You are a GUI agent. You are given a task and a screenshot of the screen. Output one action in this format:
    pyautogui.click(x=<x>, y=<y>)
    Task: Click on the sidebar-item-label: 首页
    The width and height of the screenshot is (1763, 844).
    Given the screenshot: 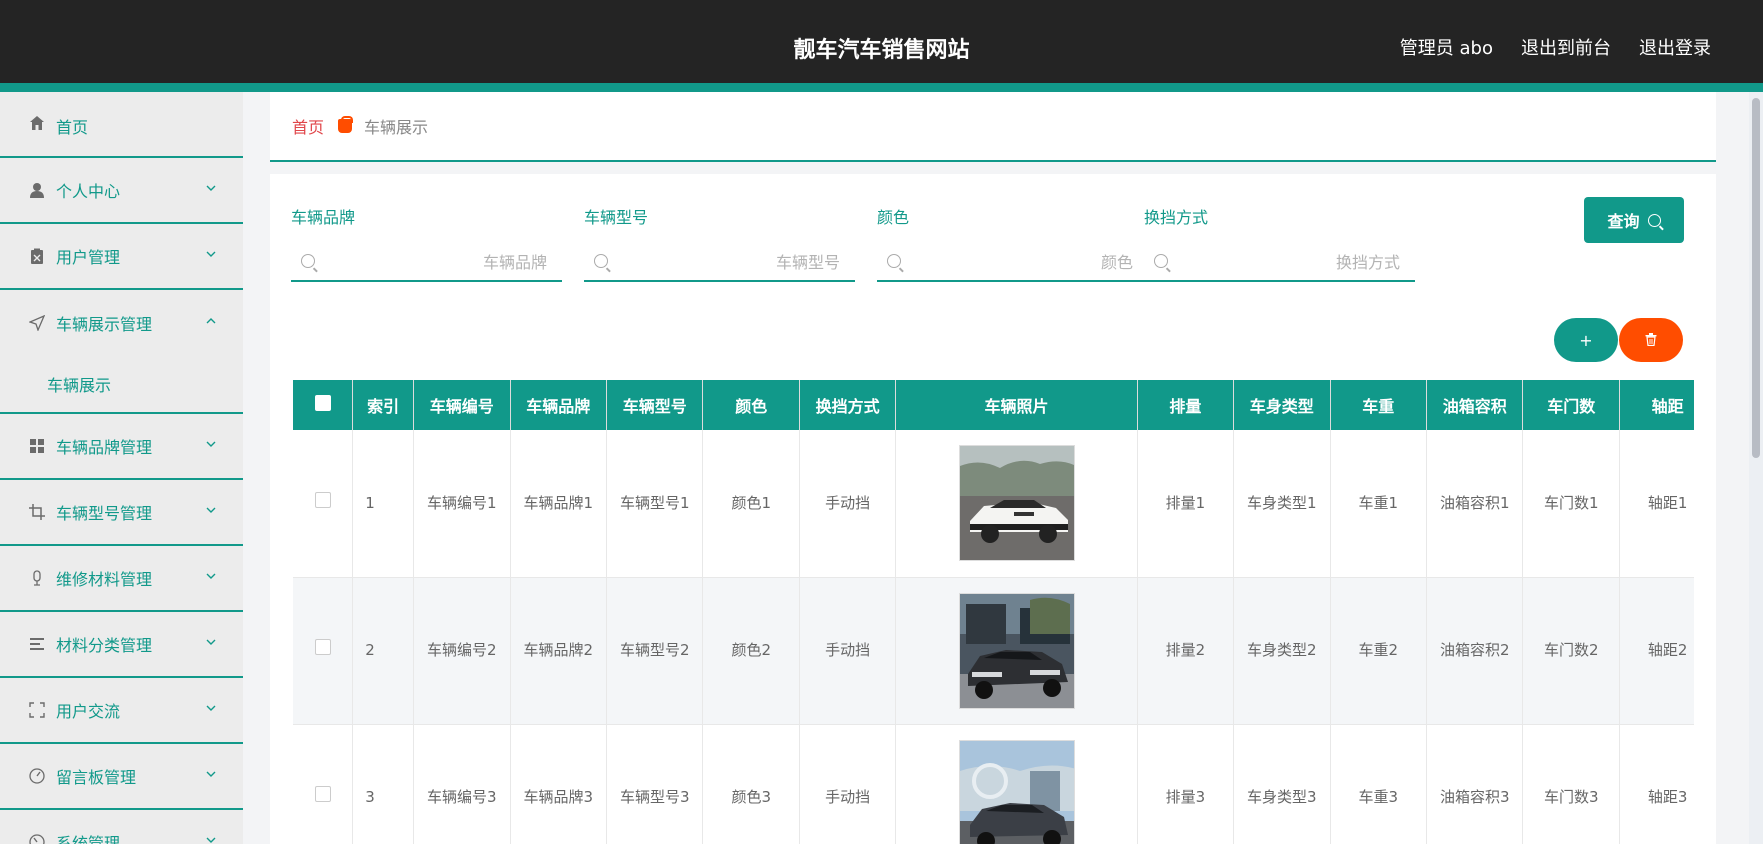 What is the action you would take?
    pyautogui.click(x=72, y=127)
    